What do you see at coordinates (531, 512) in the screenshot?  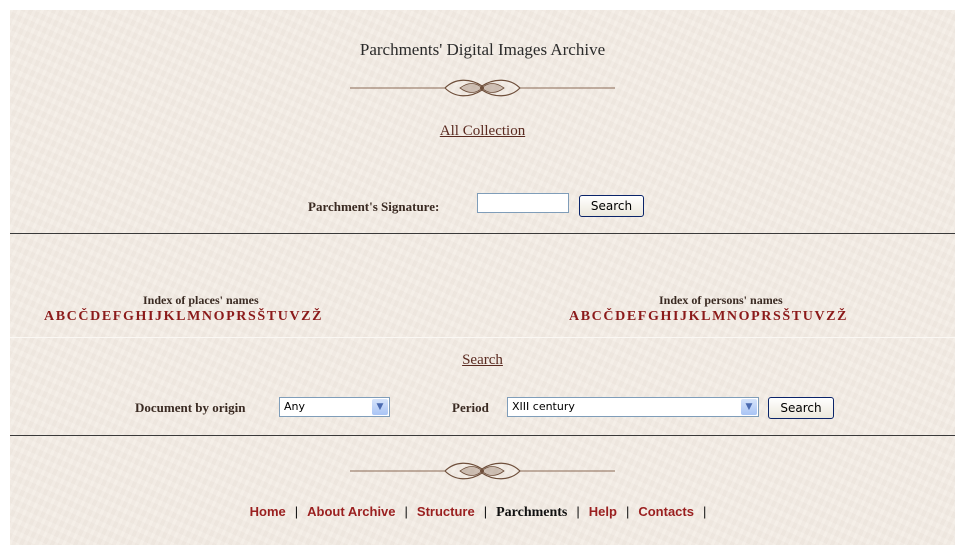 I see `nav-item-parchments: Parchments` at bounding box center [531, 512].